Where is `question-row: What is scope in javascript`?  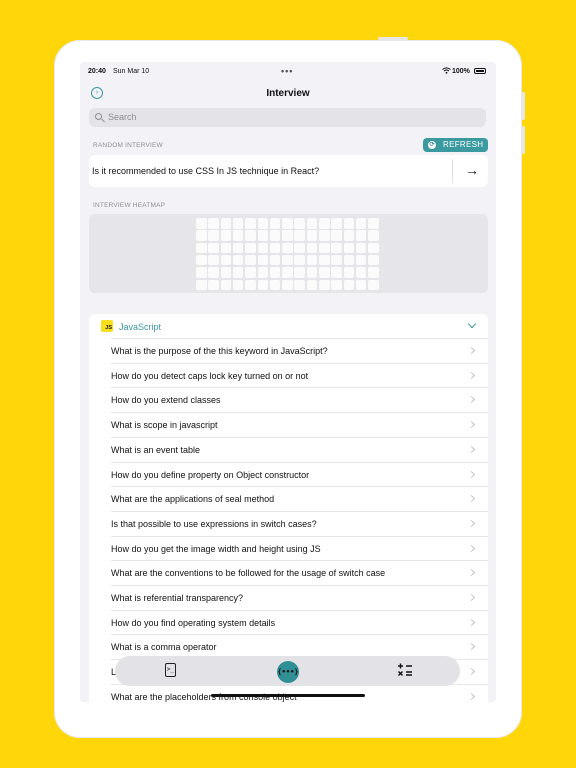 question-row: What is scope in javascript is located at coordinates (299, 424).